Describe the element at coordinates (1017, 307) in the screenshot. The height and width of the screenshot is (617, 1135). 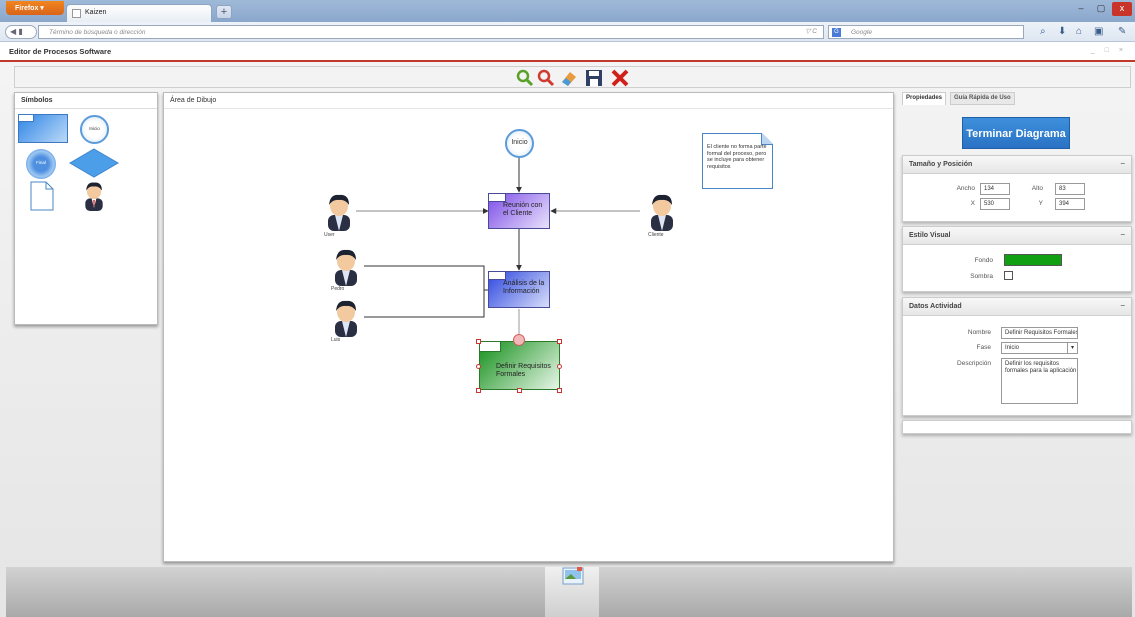
I see `activity-data-header: Datos Actividad –` at that location.